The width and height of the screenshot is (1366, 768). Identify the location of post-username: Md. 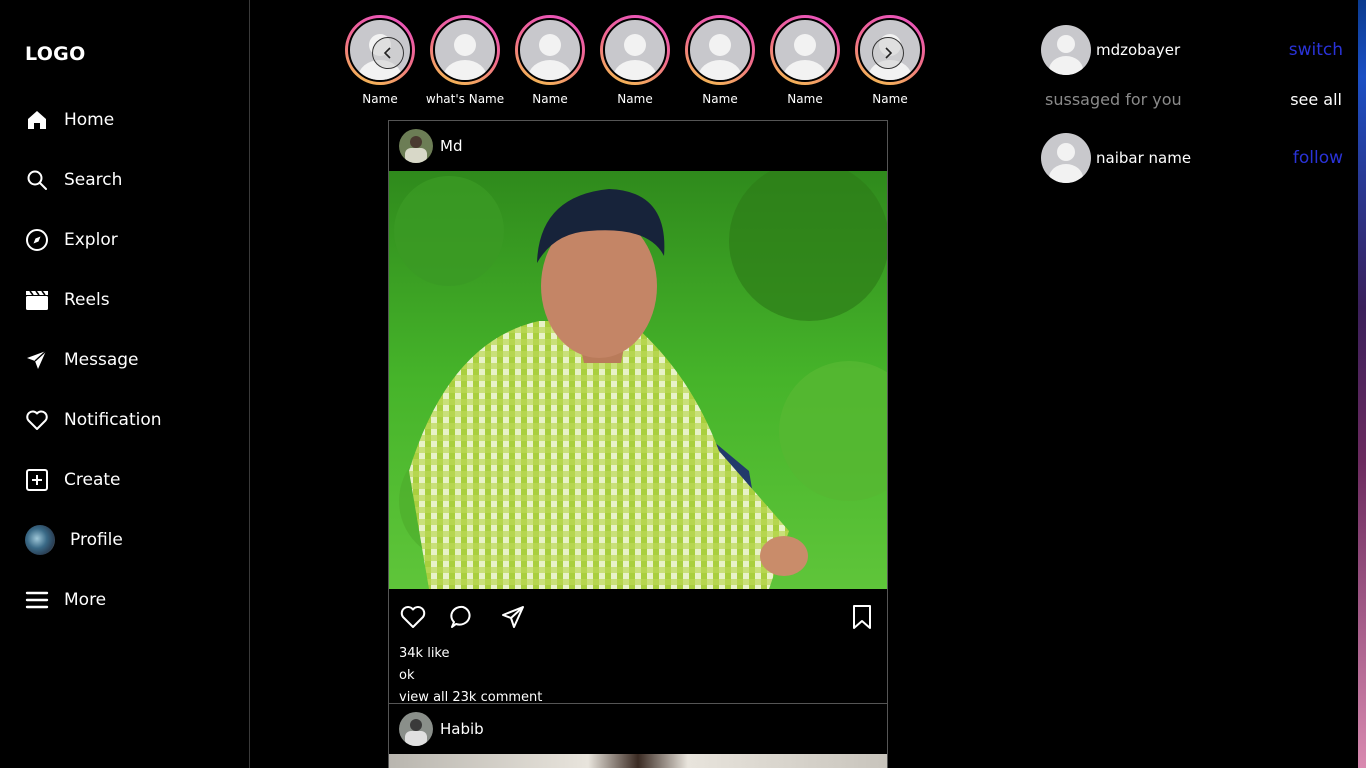
(451, 146).